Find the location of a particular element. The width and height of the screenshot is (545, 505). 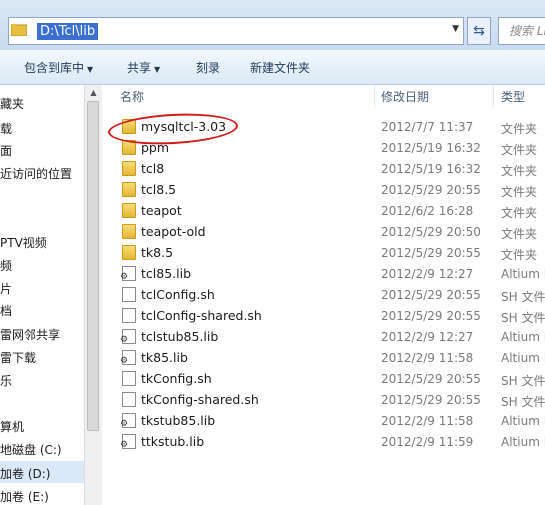

column-header-type: 类型 is located at coordinates (513, 96).